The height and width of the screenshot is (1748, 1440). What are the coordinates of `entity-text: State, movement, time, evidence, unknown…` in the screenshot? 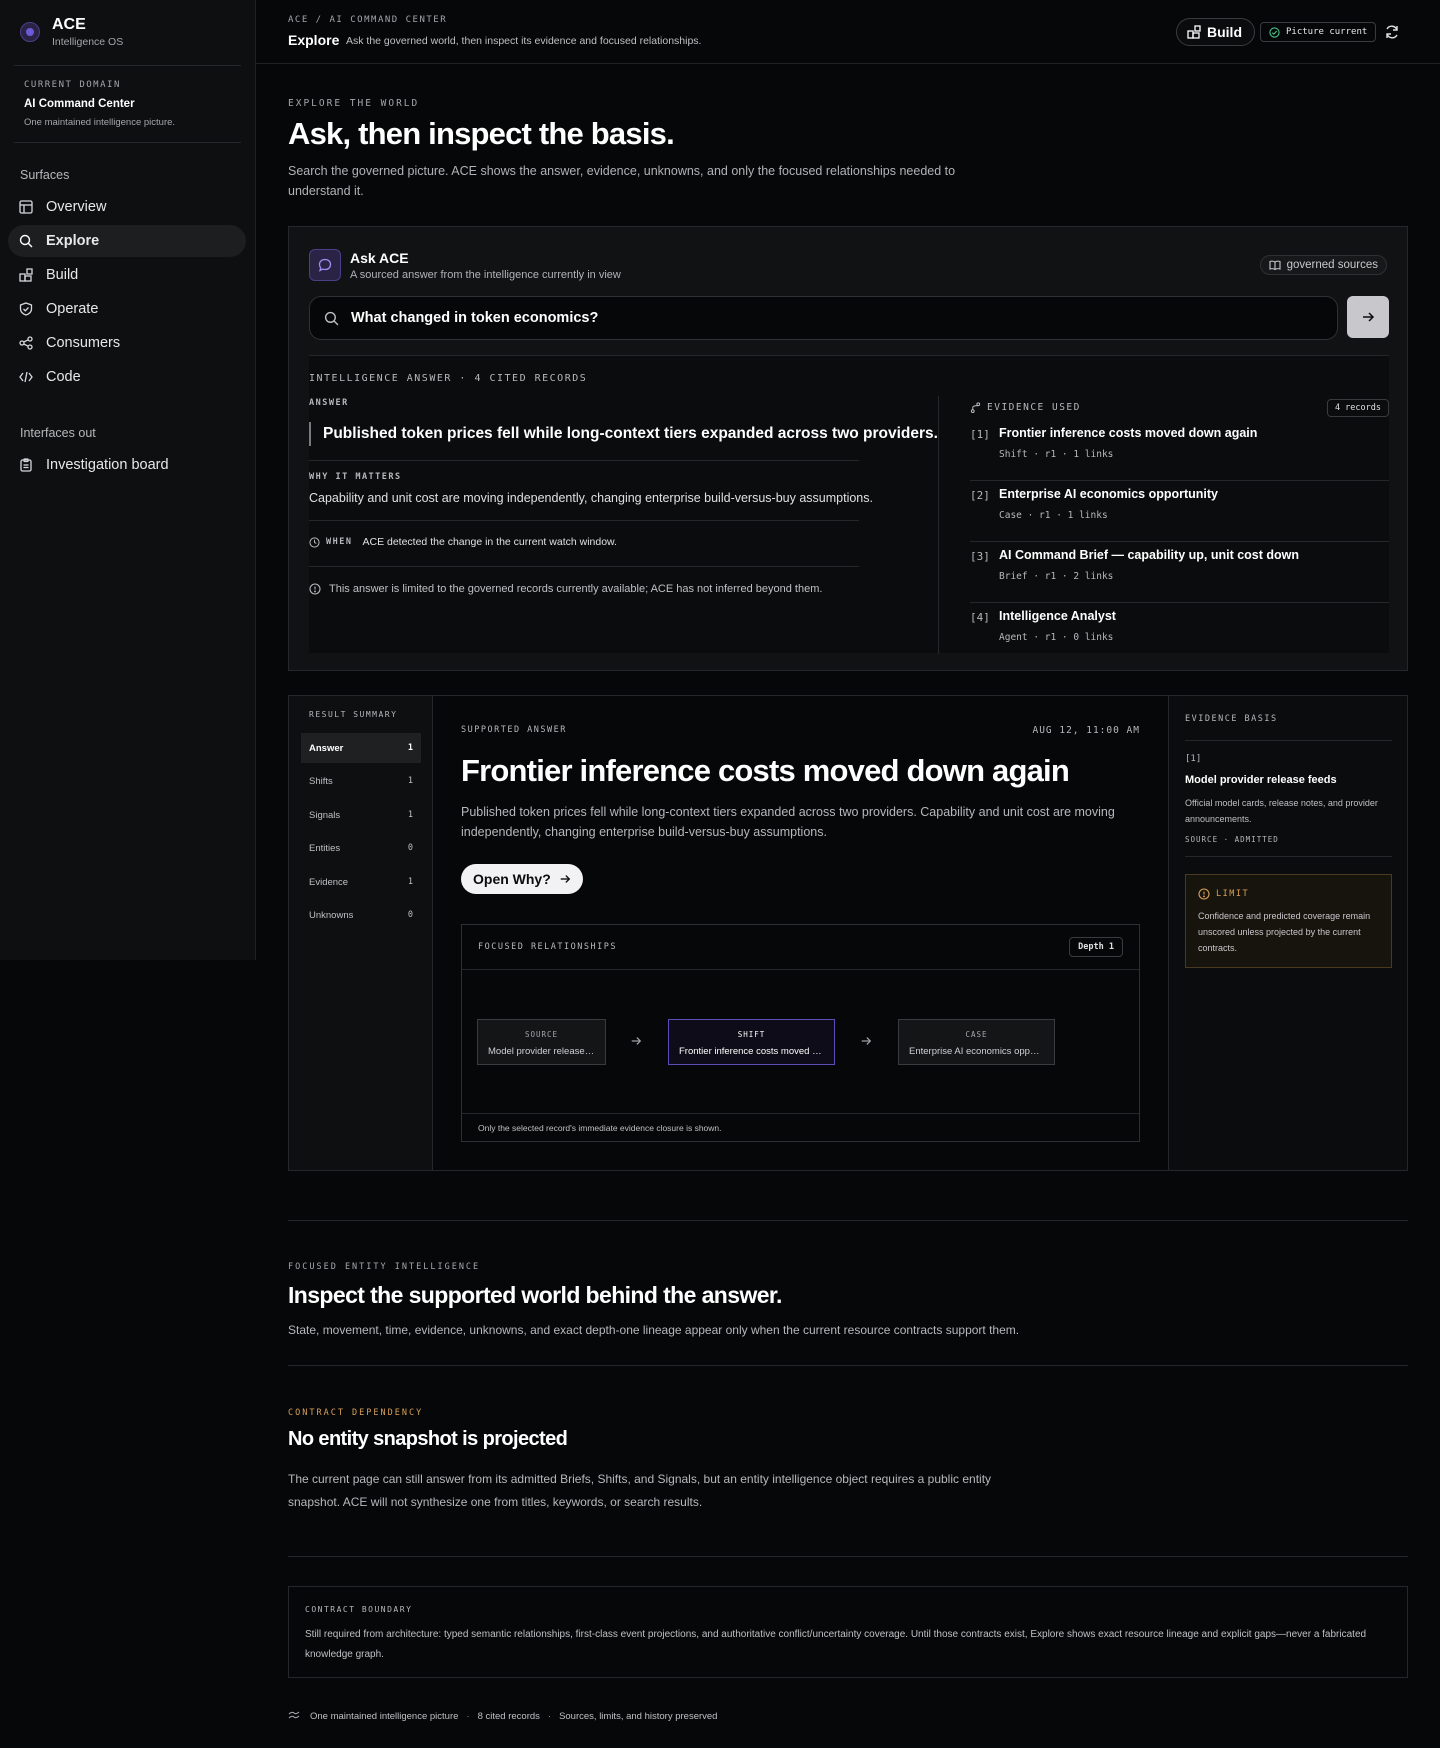 It's located at (654, 1330).